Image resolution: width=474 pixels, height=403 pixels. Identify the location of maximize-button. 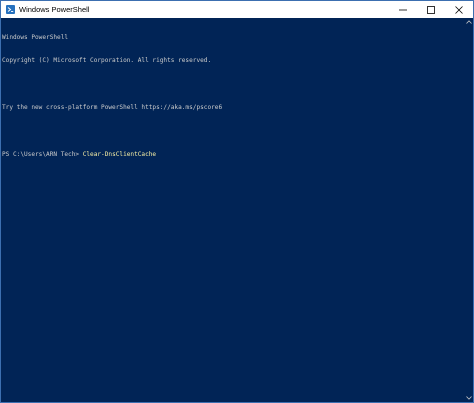
(431, 9).